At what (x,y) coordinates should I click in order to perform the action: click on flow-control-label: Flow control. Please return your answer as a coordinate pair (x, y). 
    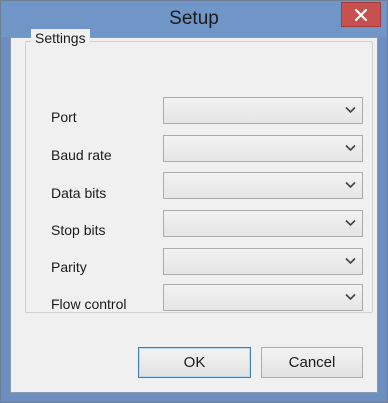
    Looking at the image, I should click on (89, 304).